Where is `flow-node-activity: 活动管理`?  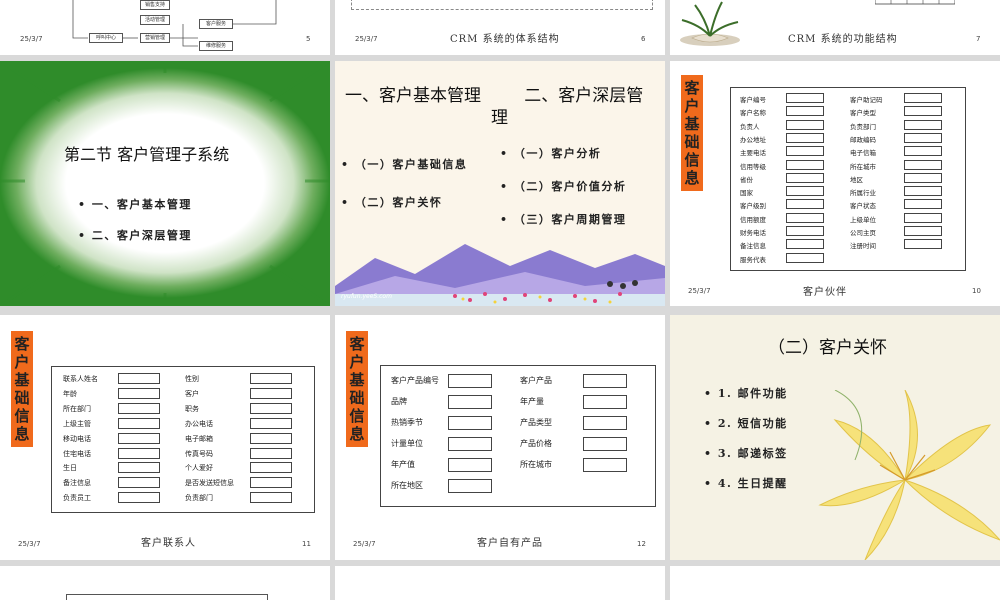 flow-node-activity: 活动管理 is located at coordinates (155, 20).